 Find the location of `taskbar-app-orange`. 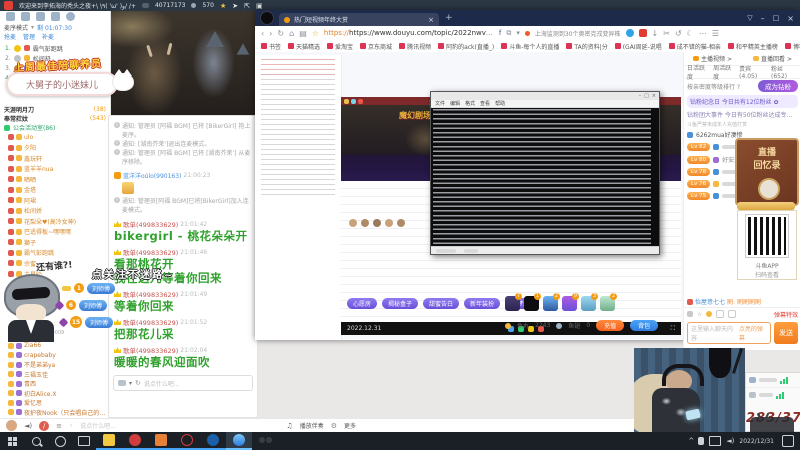

taskbar-app-orange is located at coordinates (161, 441).